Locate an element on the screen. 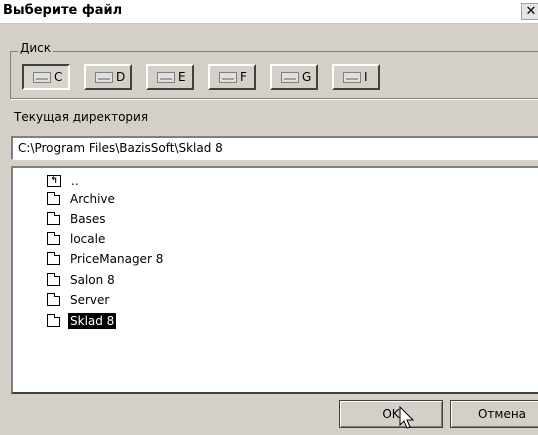 Image resolution: width=538 pixels, height=435 pixels. drive-button-e: E is located at coordinates (170, 77).